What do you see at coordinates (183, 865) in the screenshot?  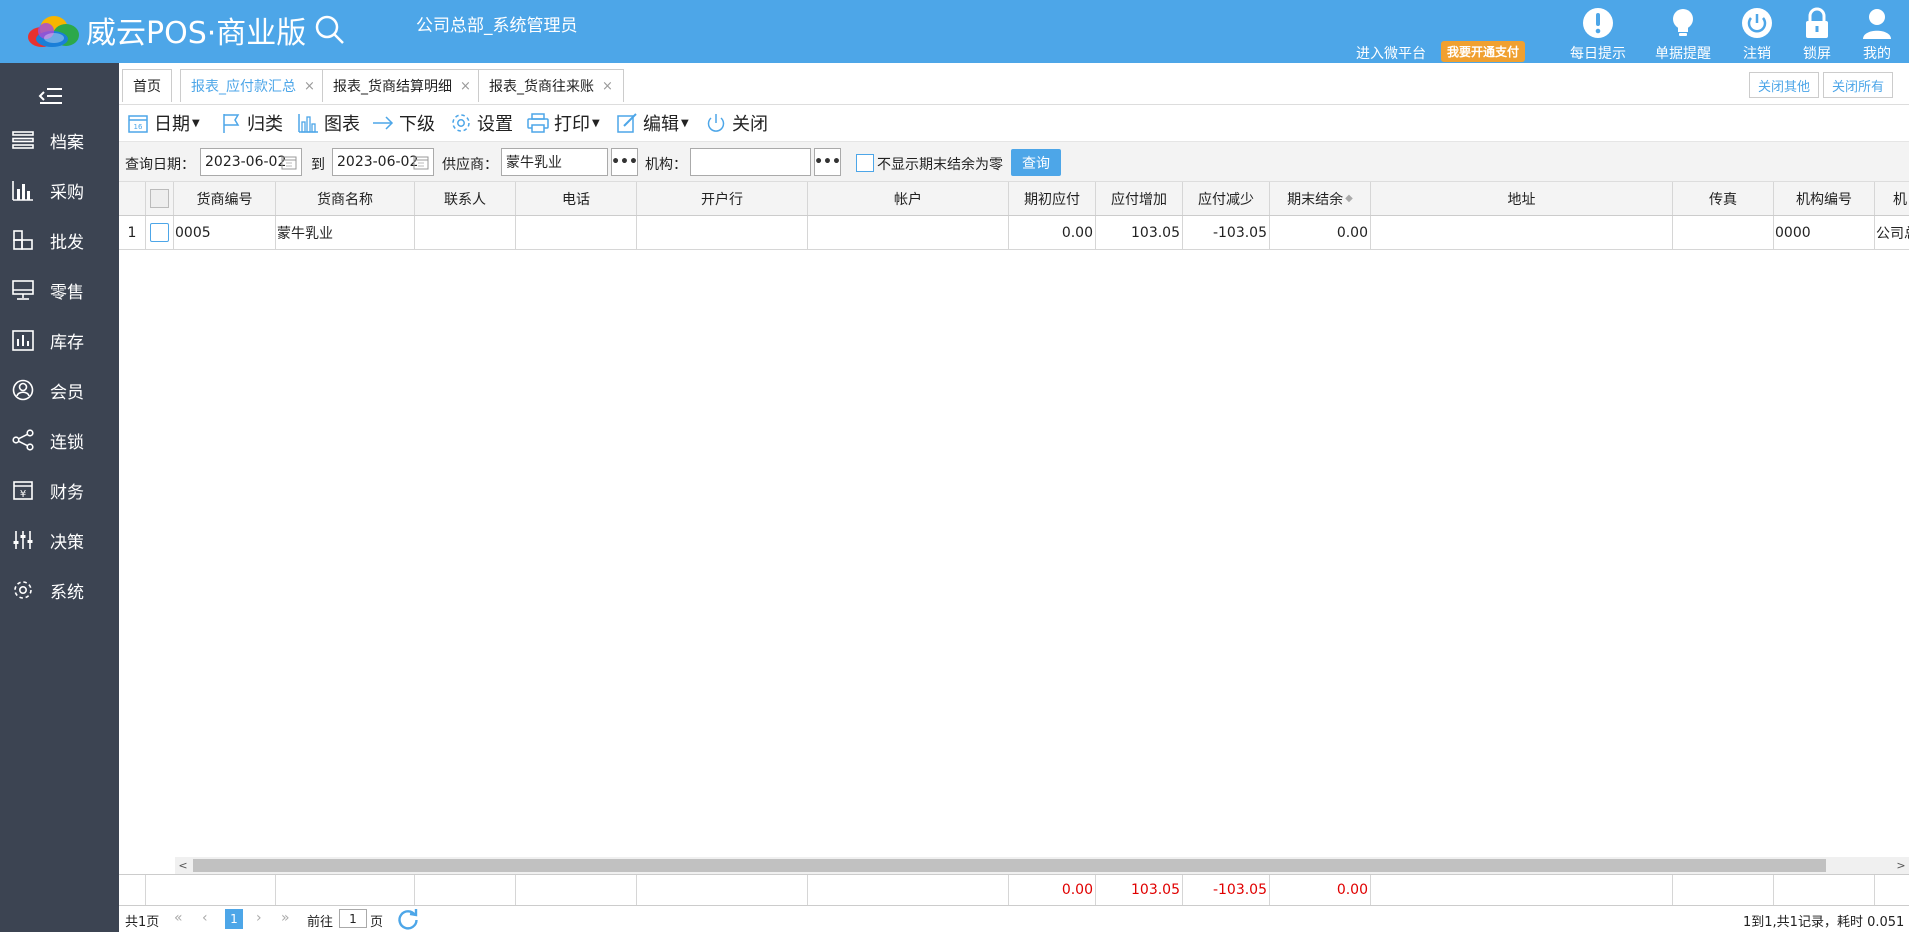 I see `scroll-left-icon: <` at bounding box center [183, 865].